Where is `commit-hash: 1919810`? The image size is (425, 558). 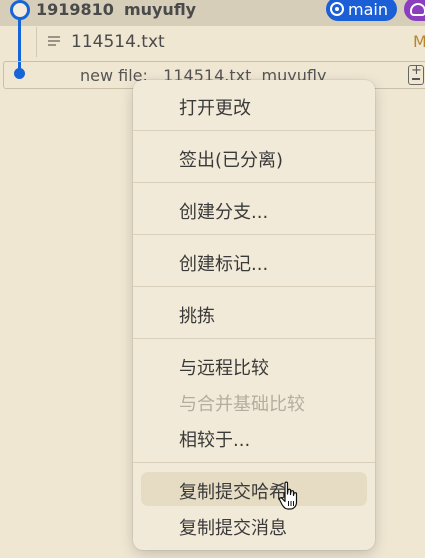
commit-hash: 1919810 is located at coordinates (75, 9).